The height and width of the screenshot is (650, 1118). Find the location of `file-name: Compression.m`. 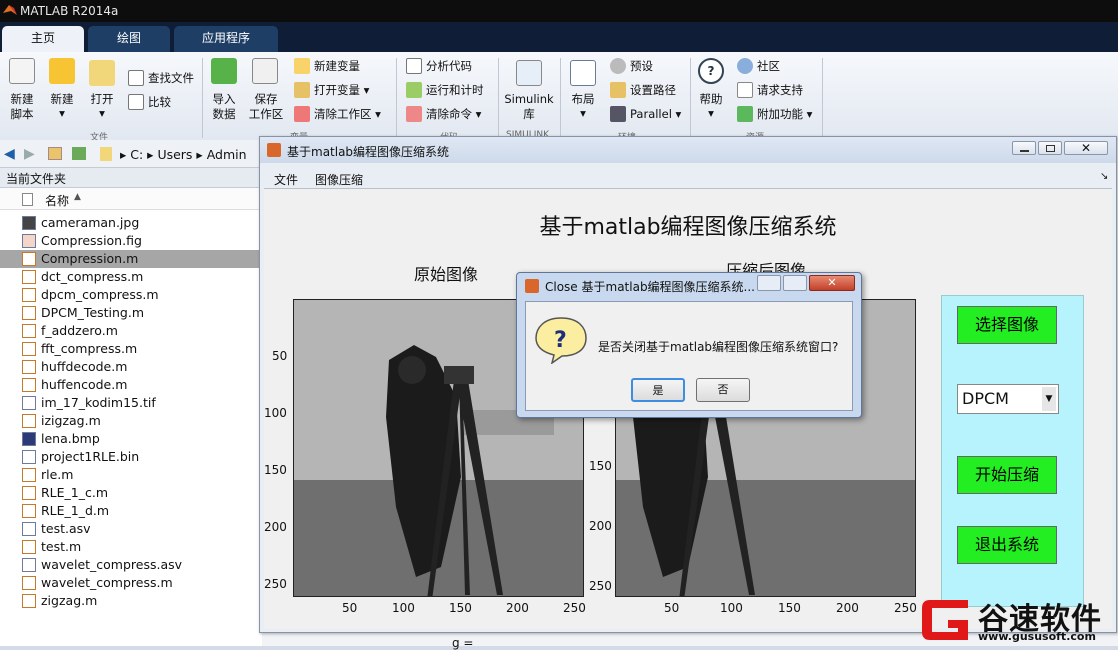

file-name: Compression.m is located at coordinates (90, 258).